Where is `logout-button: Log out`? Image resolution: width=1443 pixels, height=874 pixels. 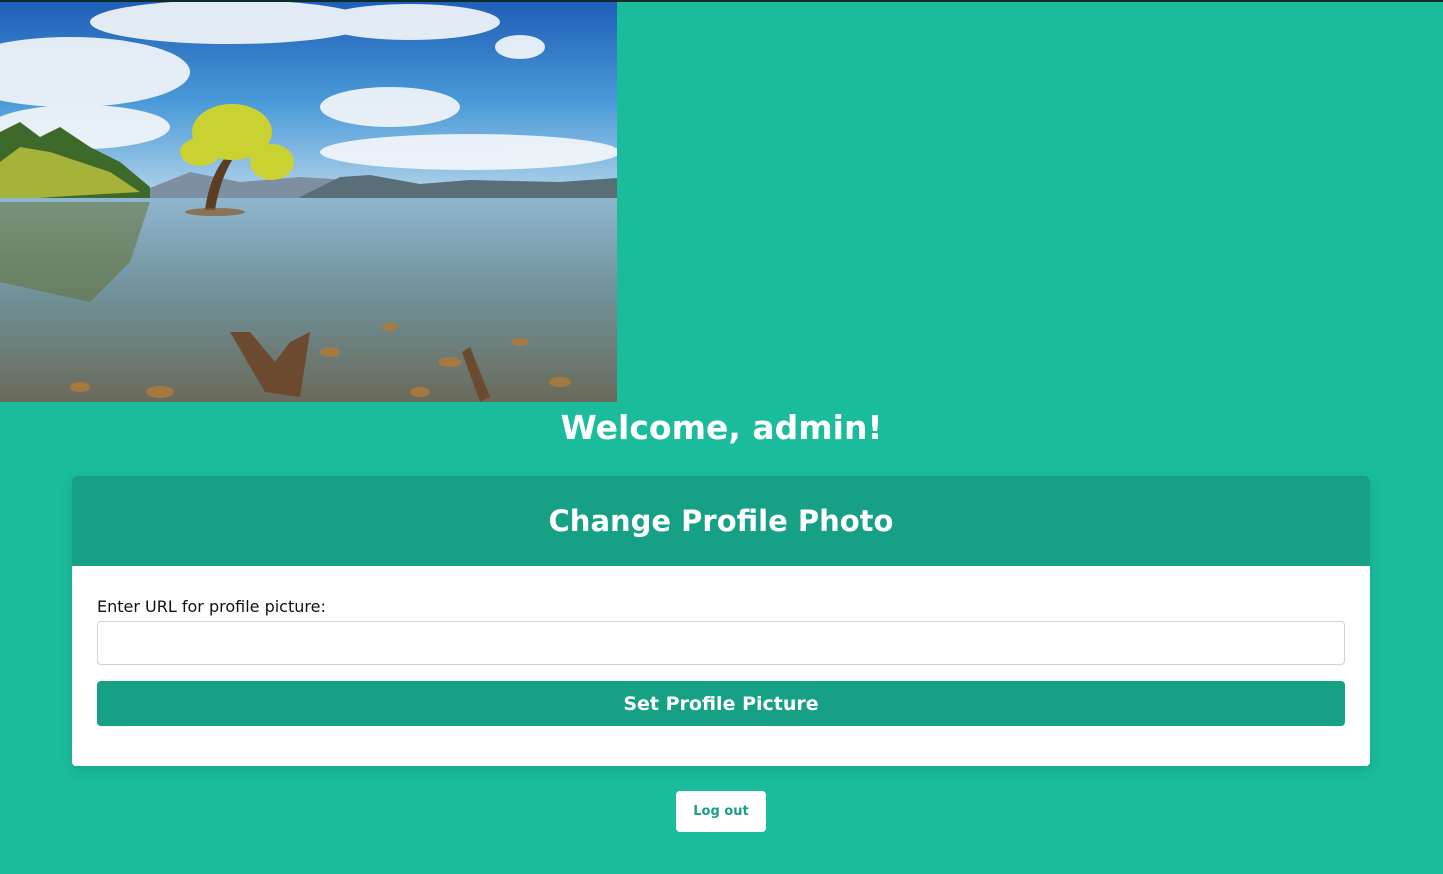 logout-button: Log out is located at coordinates (721, 811).